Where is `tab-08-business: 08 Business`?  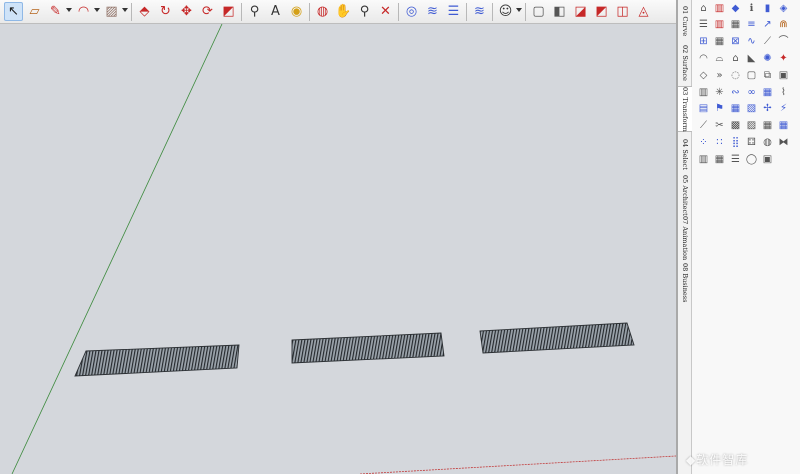
tab-08-business: 08 Business is located at coordinates (685, 283).